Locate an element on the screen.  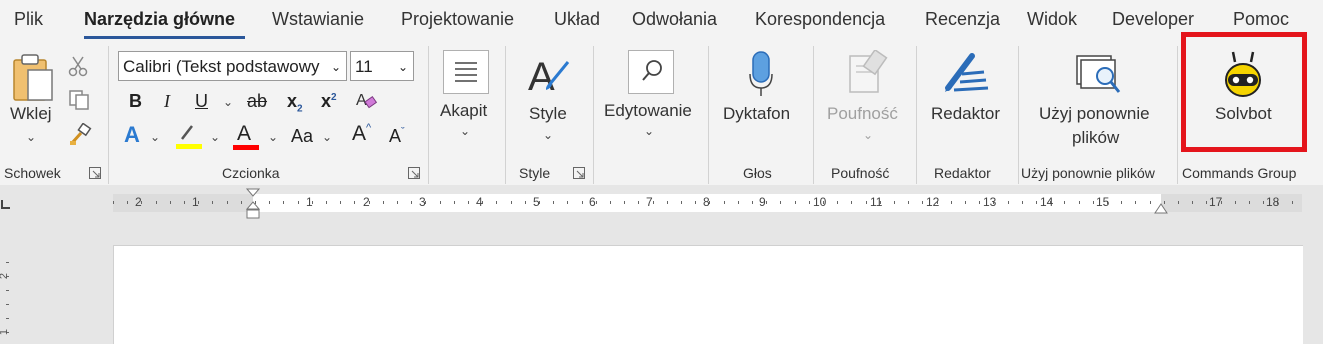
tab-mailings: Korespondencja is located at coordinates (820, 19).